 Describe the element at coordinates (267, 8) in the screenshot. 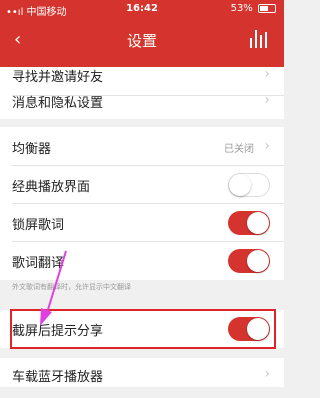

I see `battery-icon` at that location.